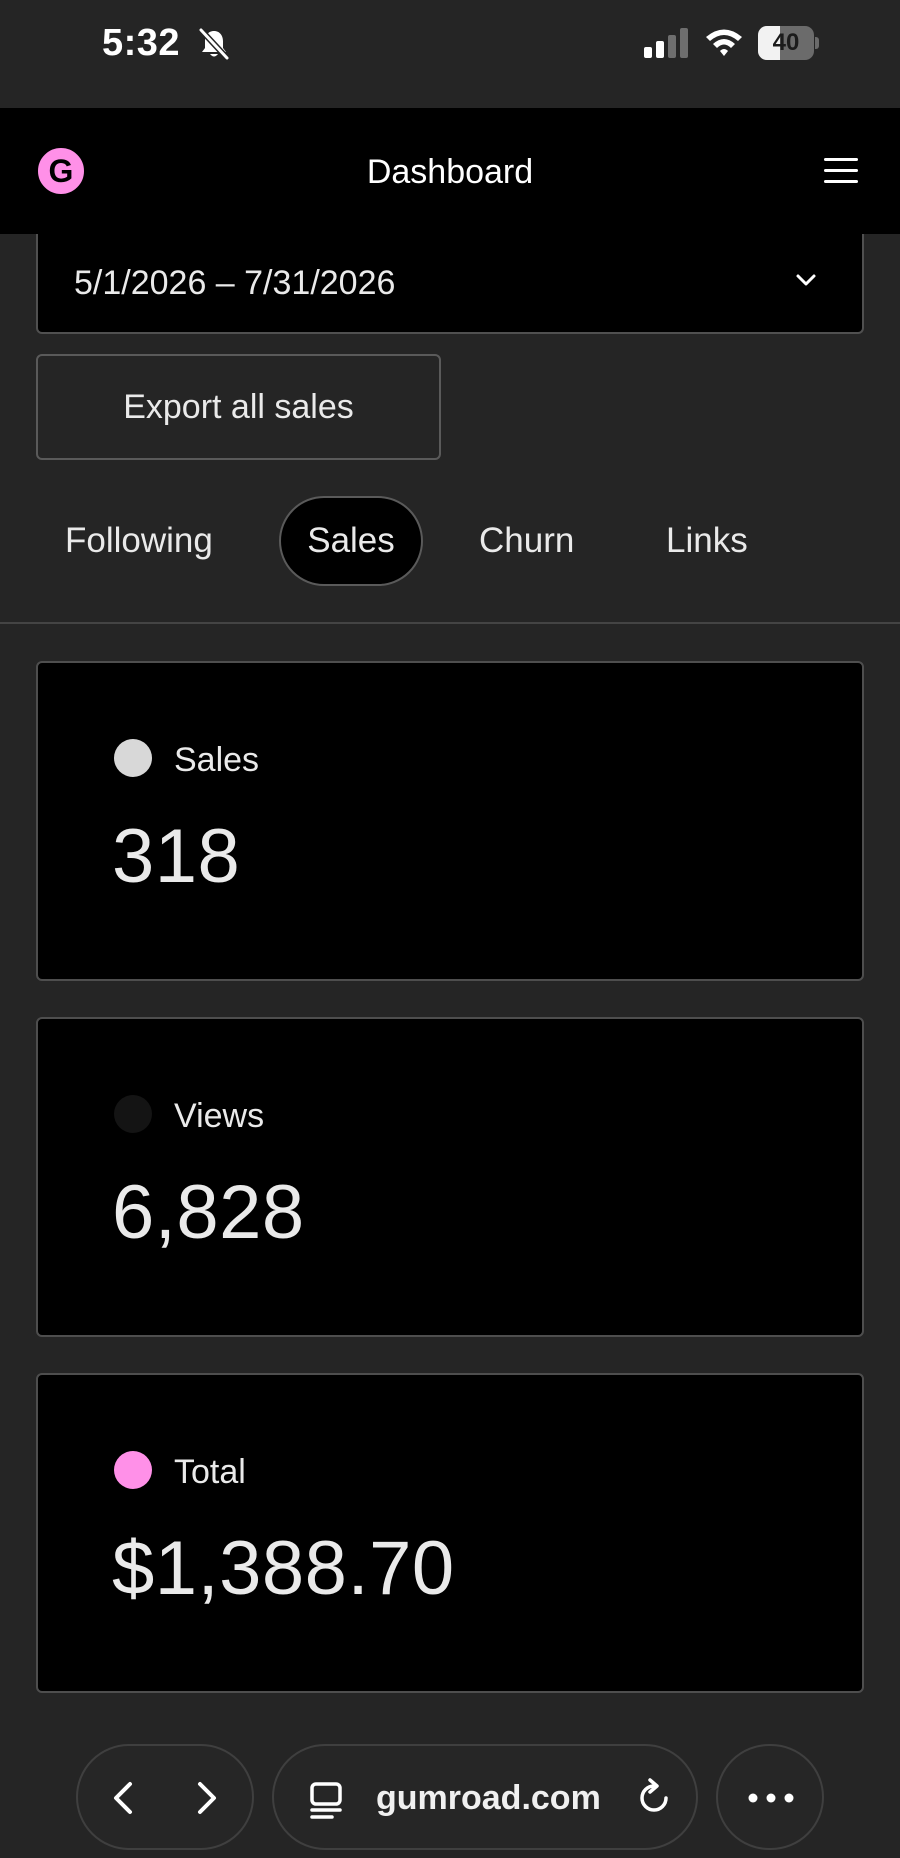 This screenshot has width=900, height=1858. Describe the element at coordinates (526, 541) in the screenshot. I see `tab-churn: Churn` at that location.